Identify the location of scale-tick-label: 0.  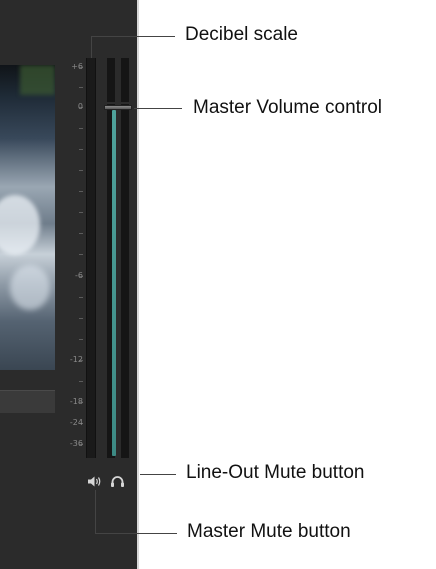
(80, 106).